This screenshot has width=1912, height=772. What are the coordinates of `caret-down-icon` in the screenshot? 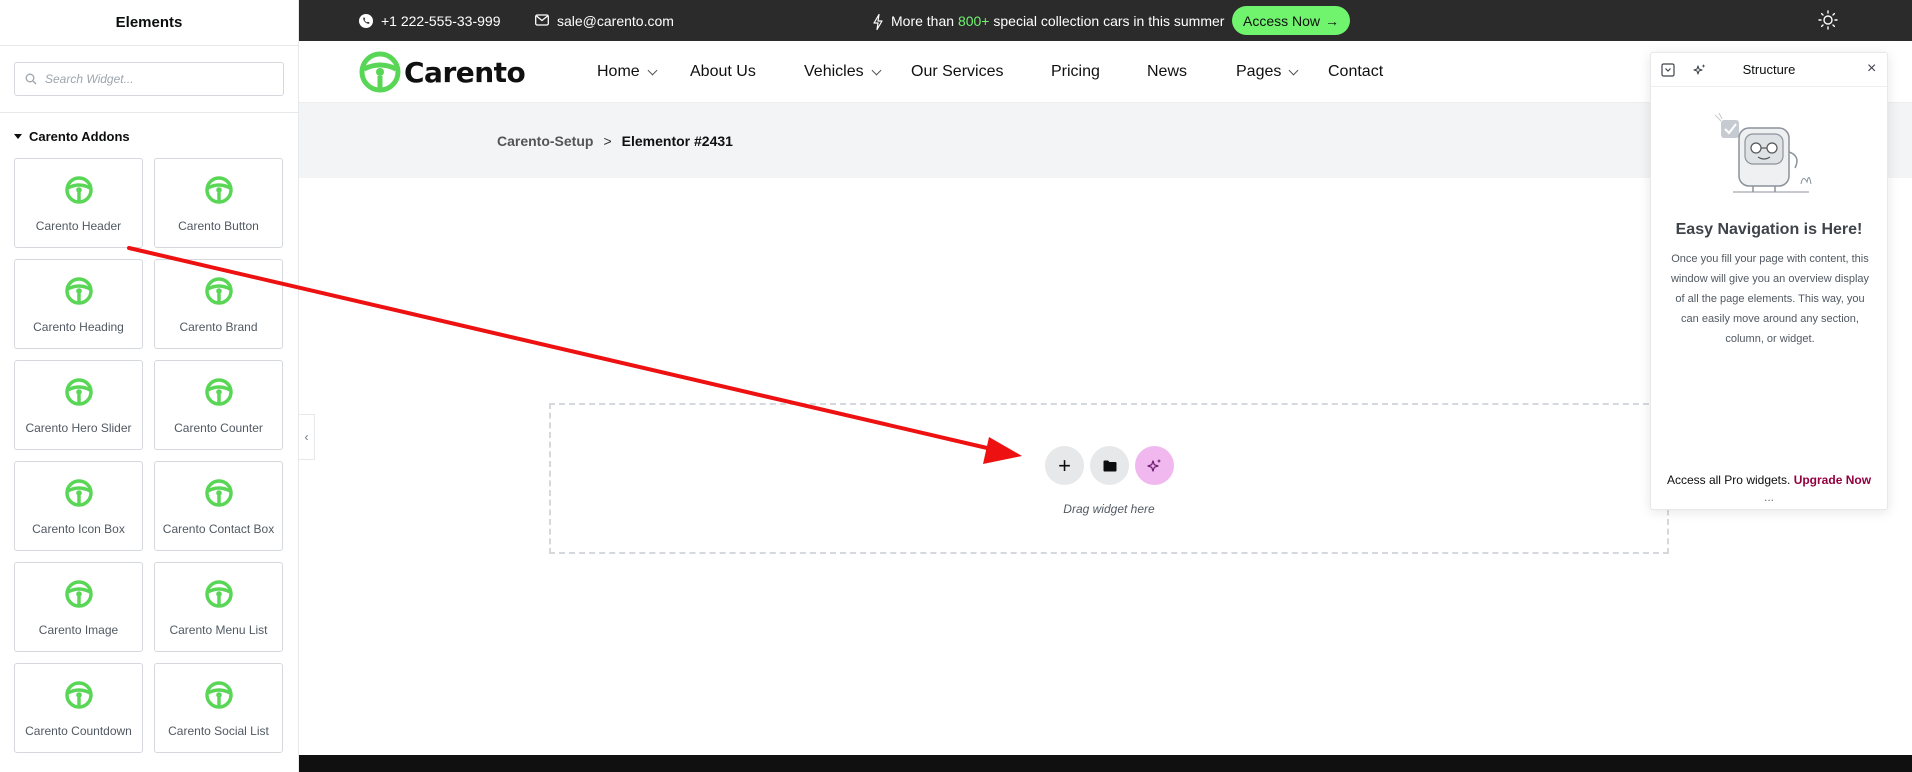 It's located at (18, 136).